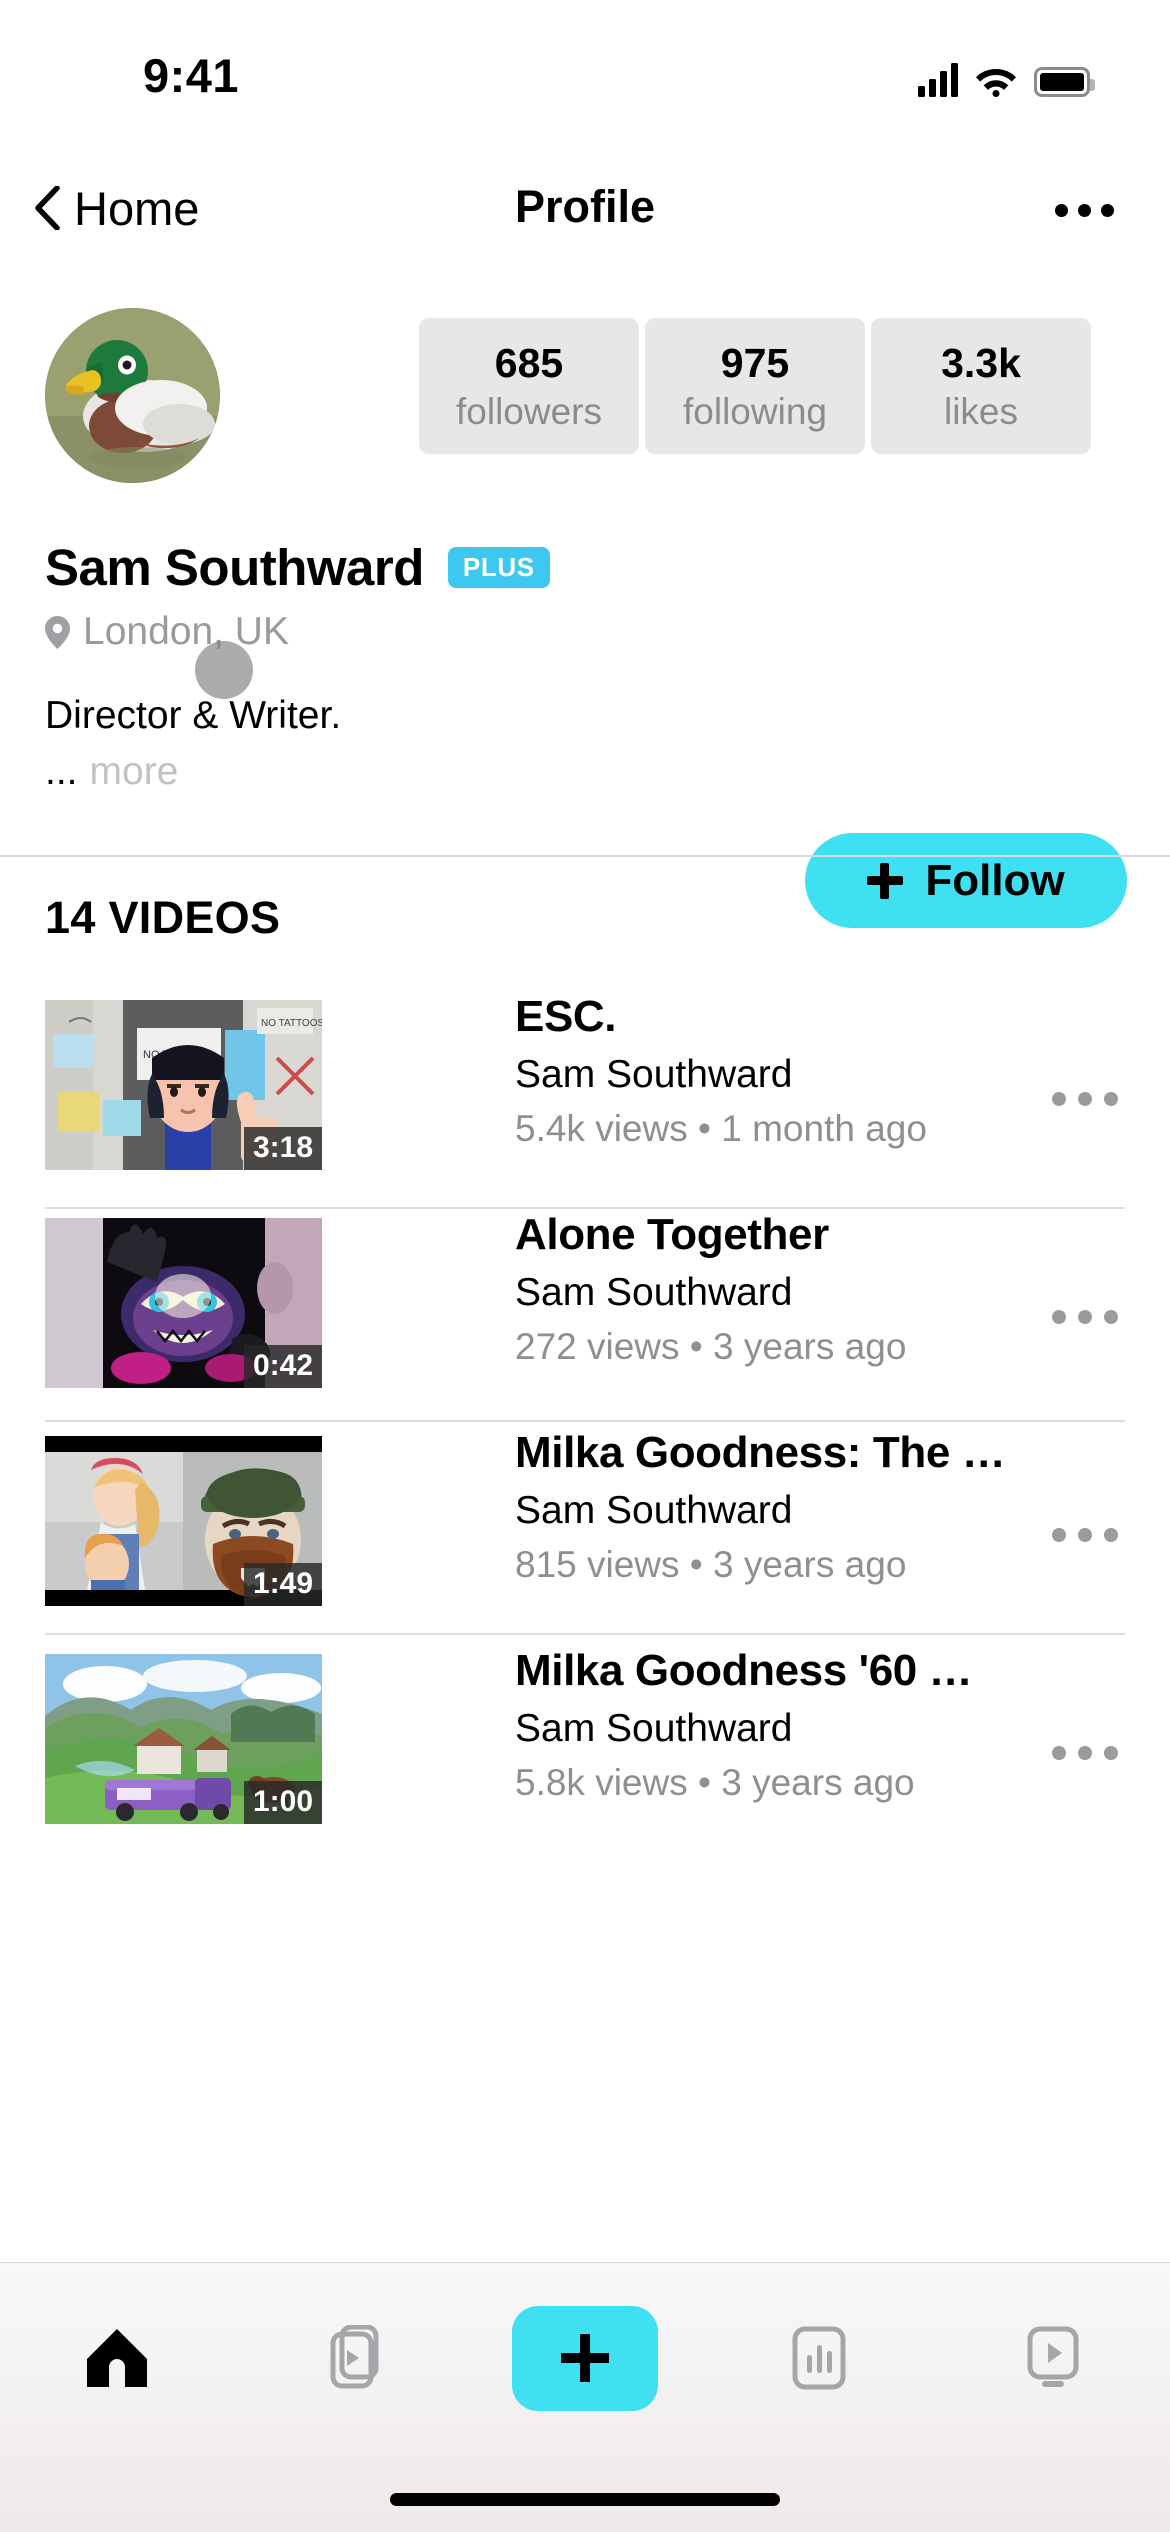 This screenshot has height=2532, width=1170. Describe the element at coordinates (711, 1564) in the screenshot. I see `video-stats: 815 views • 3 years ago` at that location.